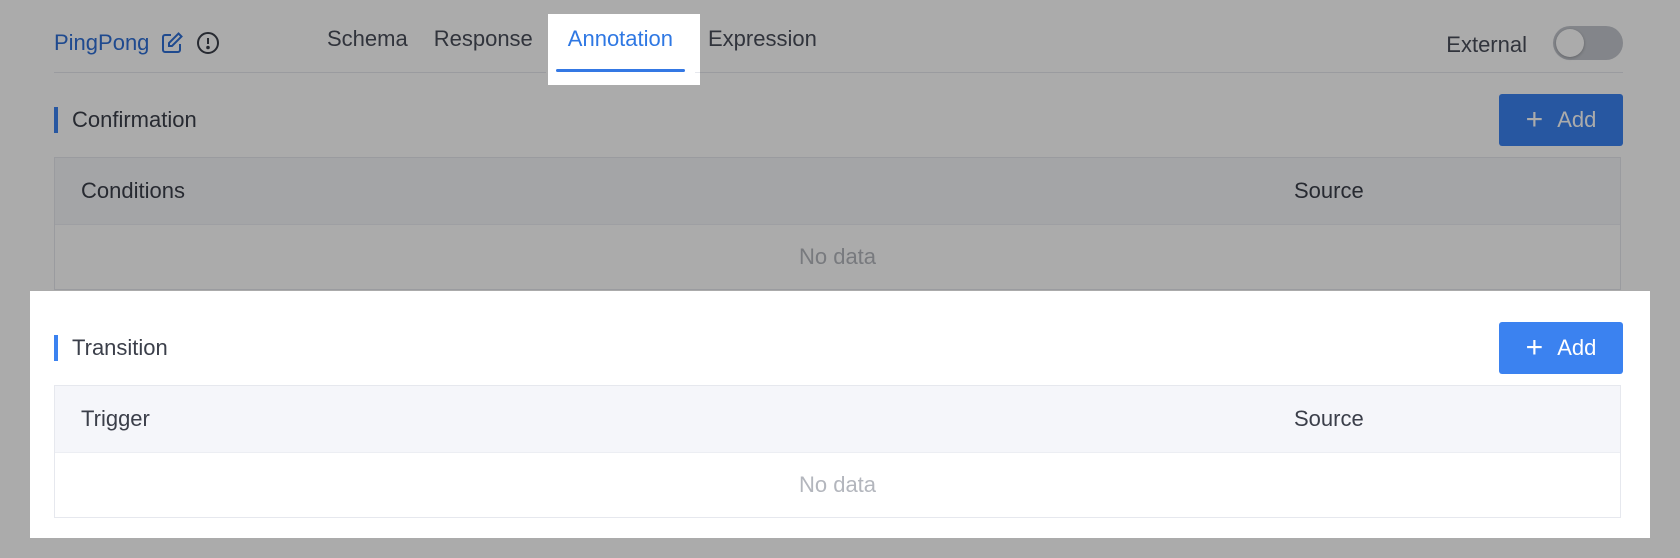 This screenshot has width=1680, height=558. I want to click on external-toggle, so click(1588, 43).